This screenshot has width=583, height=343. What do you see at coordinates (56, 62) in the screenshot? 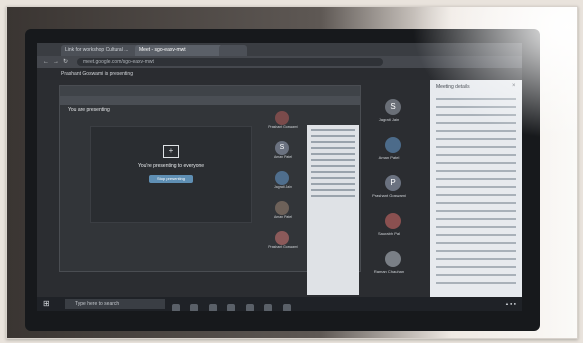
I see `forward-icon: →` at bounding box center [56, 62].